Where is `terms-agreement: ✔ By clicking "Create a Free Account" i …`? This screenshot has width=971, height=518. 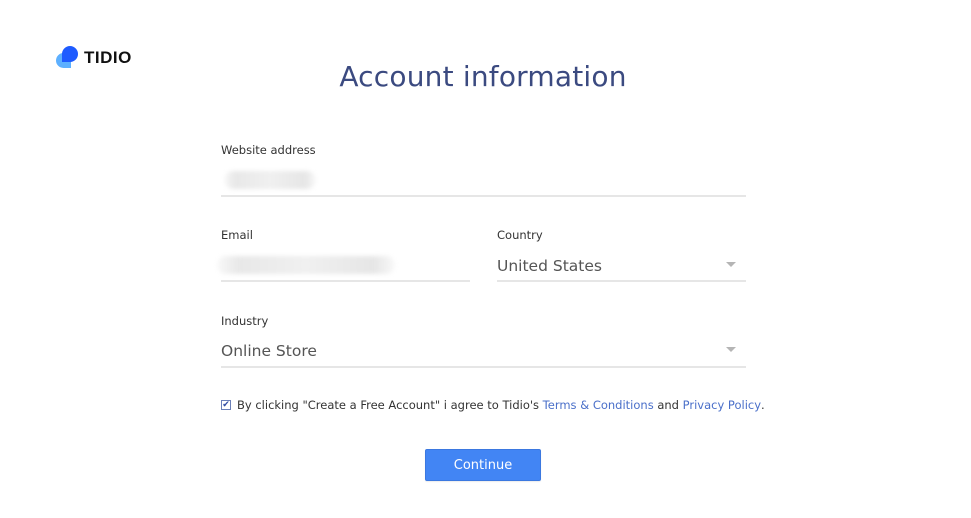 terms-agreement: ✔ By clicking "Create a Free Account" i … is located at coordinates (493, 405).